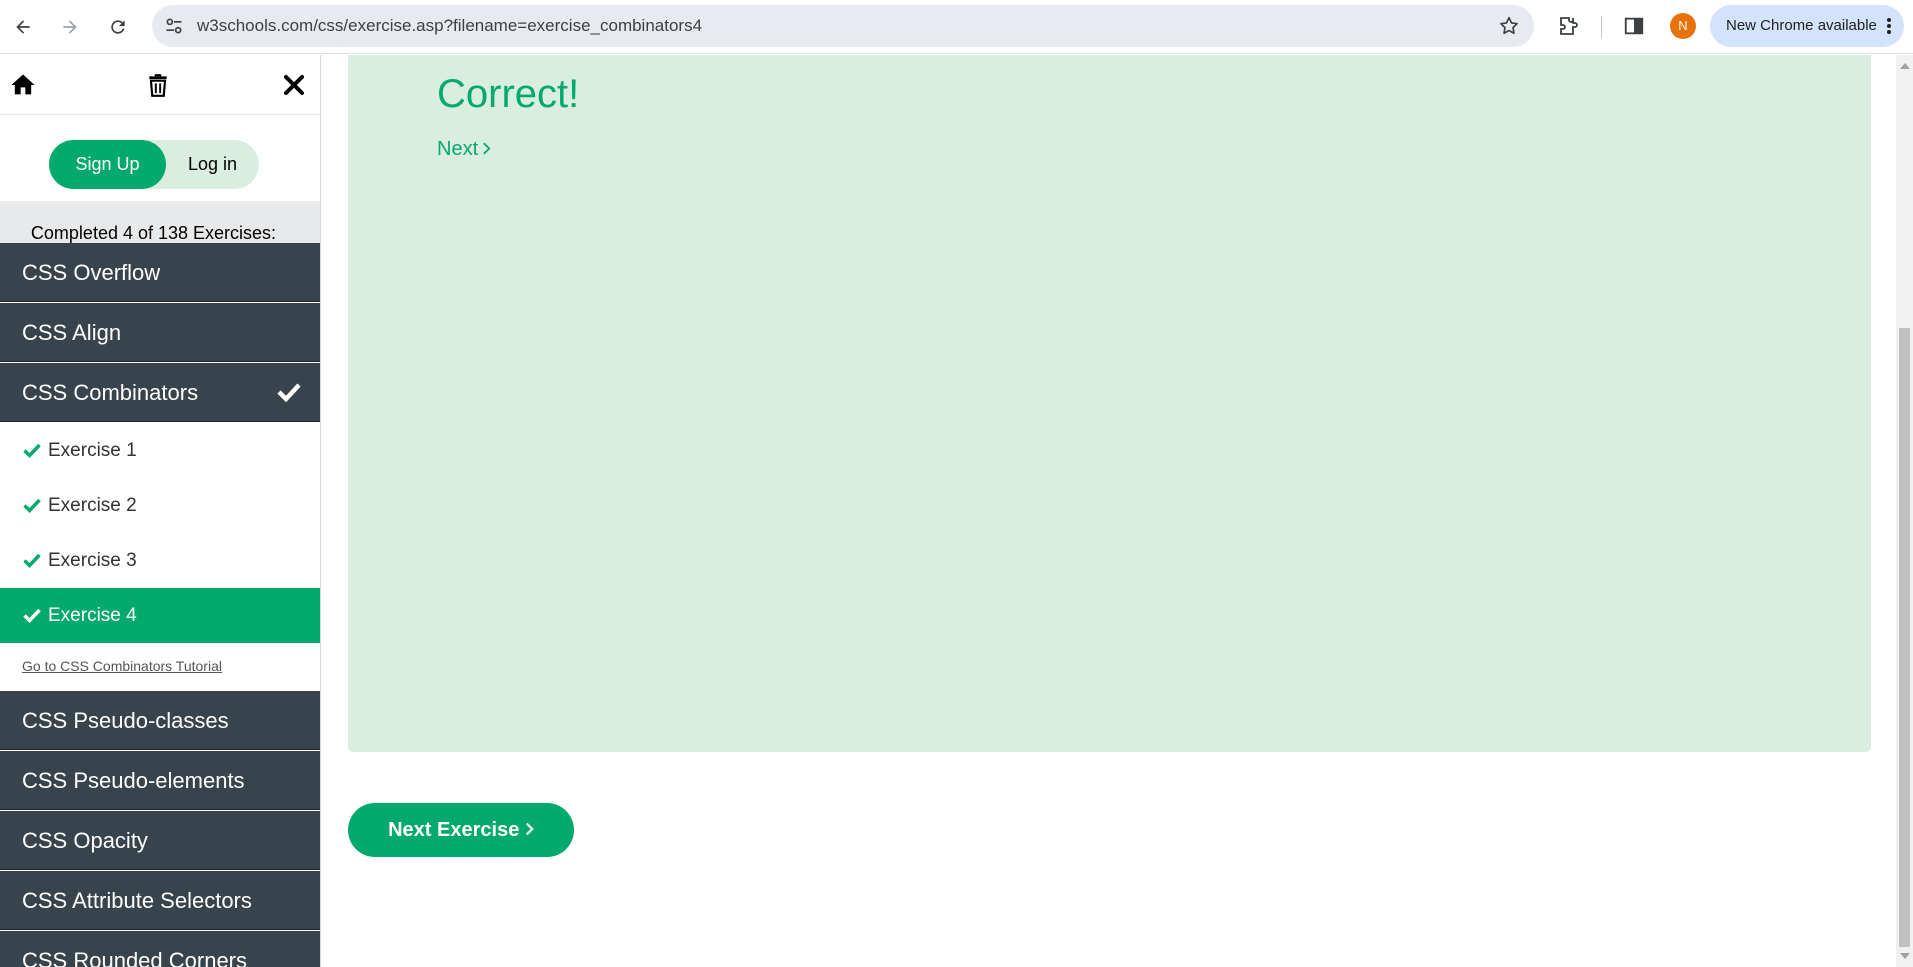 This screenshot has width=1913, height=967. I want to click on topic-css-attribute-selectors: CSS Attribute Selectors, so click(160, 900).